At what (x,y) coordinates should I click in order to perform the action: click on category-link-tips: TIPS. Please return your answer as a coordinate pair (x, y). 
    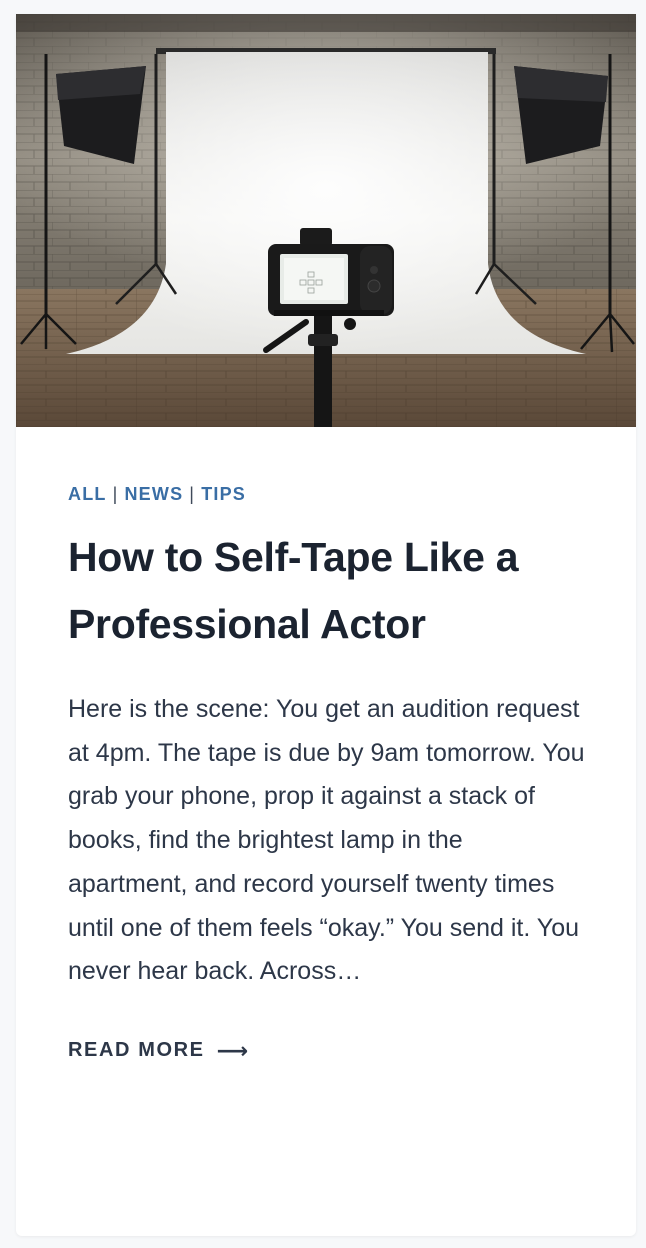
    Looking at the image, I should click on (223, 494).